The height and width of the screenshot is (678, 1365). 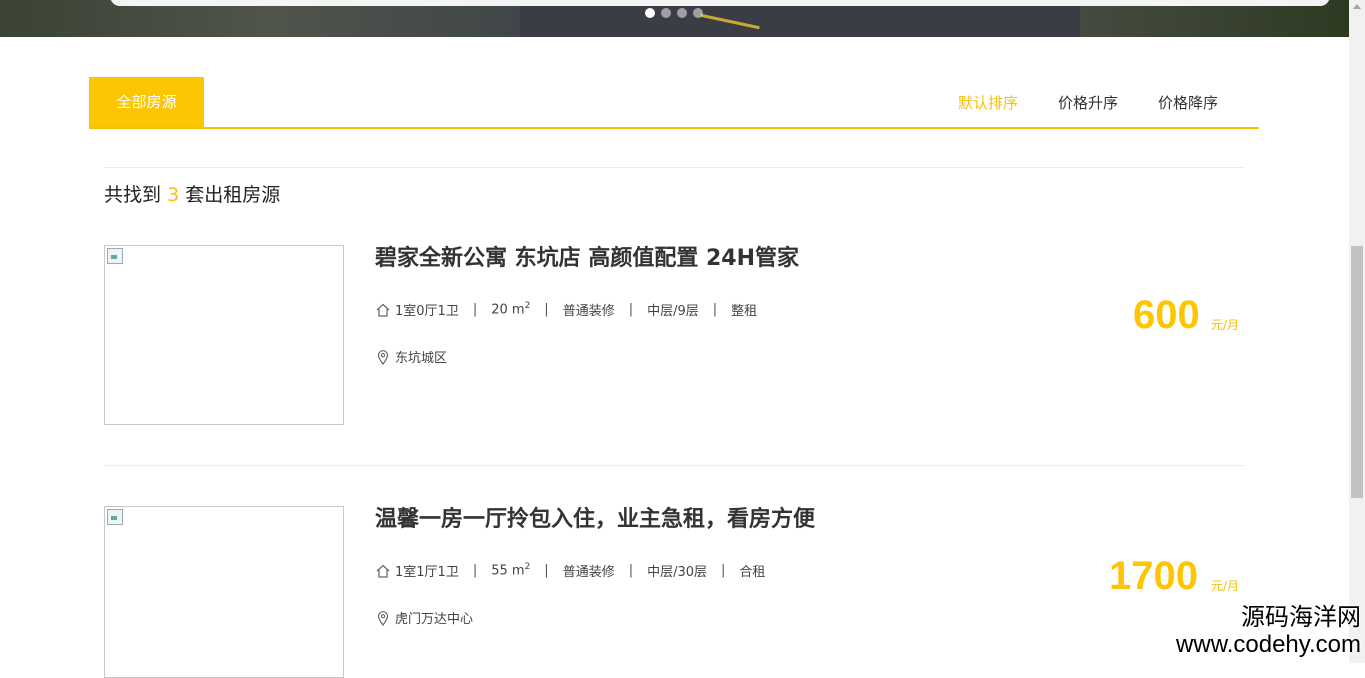 I want to click on listing-meta: 1室0厅1卫 | 20 m2 | 普通装修 | 中层/9层 | 整租, so click(x=566, y=309).